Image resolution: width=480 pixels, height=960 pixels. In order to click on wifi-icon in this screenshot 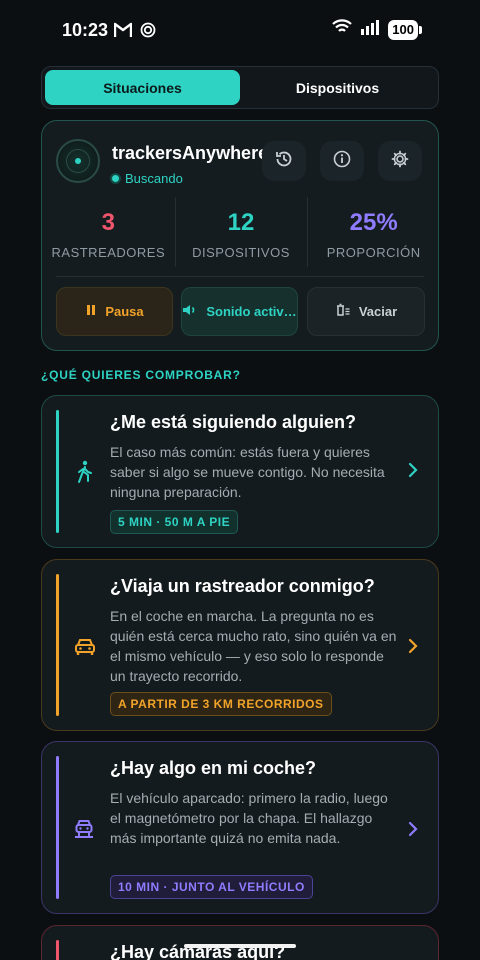, I will do `click(342, 29)`.